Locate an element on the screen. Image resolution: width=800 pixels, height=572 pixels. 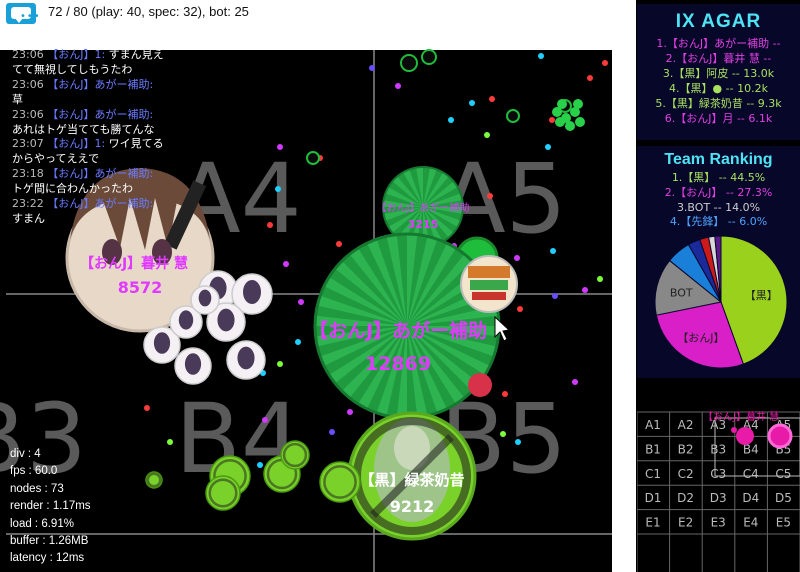
team-pie-chart: 【黒】【おんJ】 BOT is located at coordinates (721, 302).